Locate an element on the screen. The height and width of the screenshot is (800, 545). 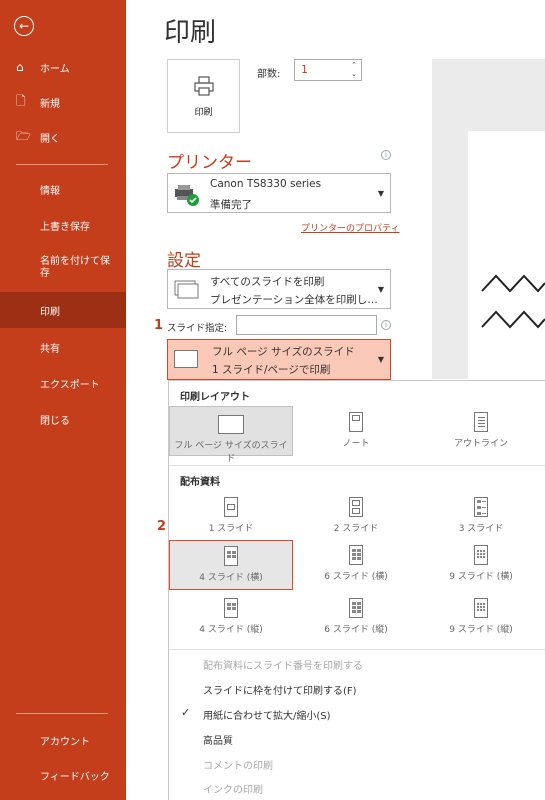
spinner-arrows-icon: ⌃ ⌄ is located at coordinates (354, 70).